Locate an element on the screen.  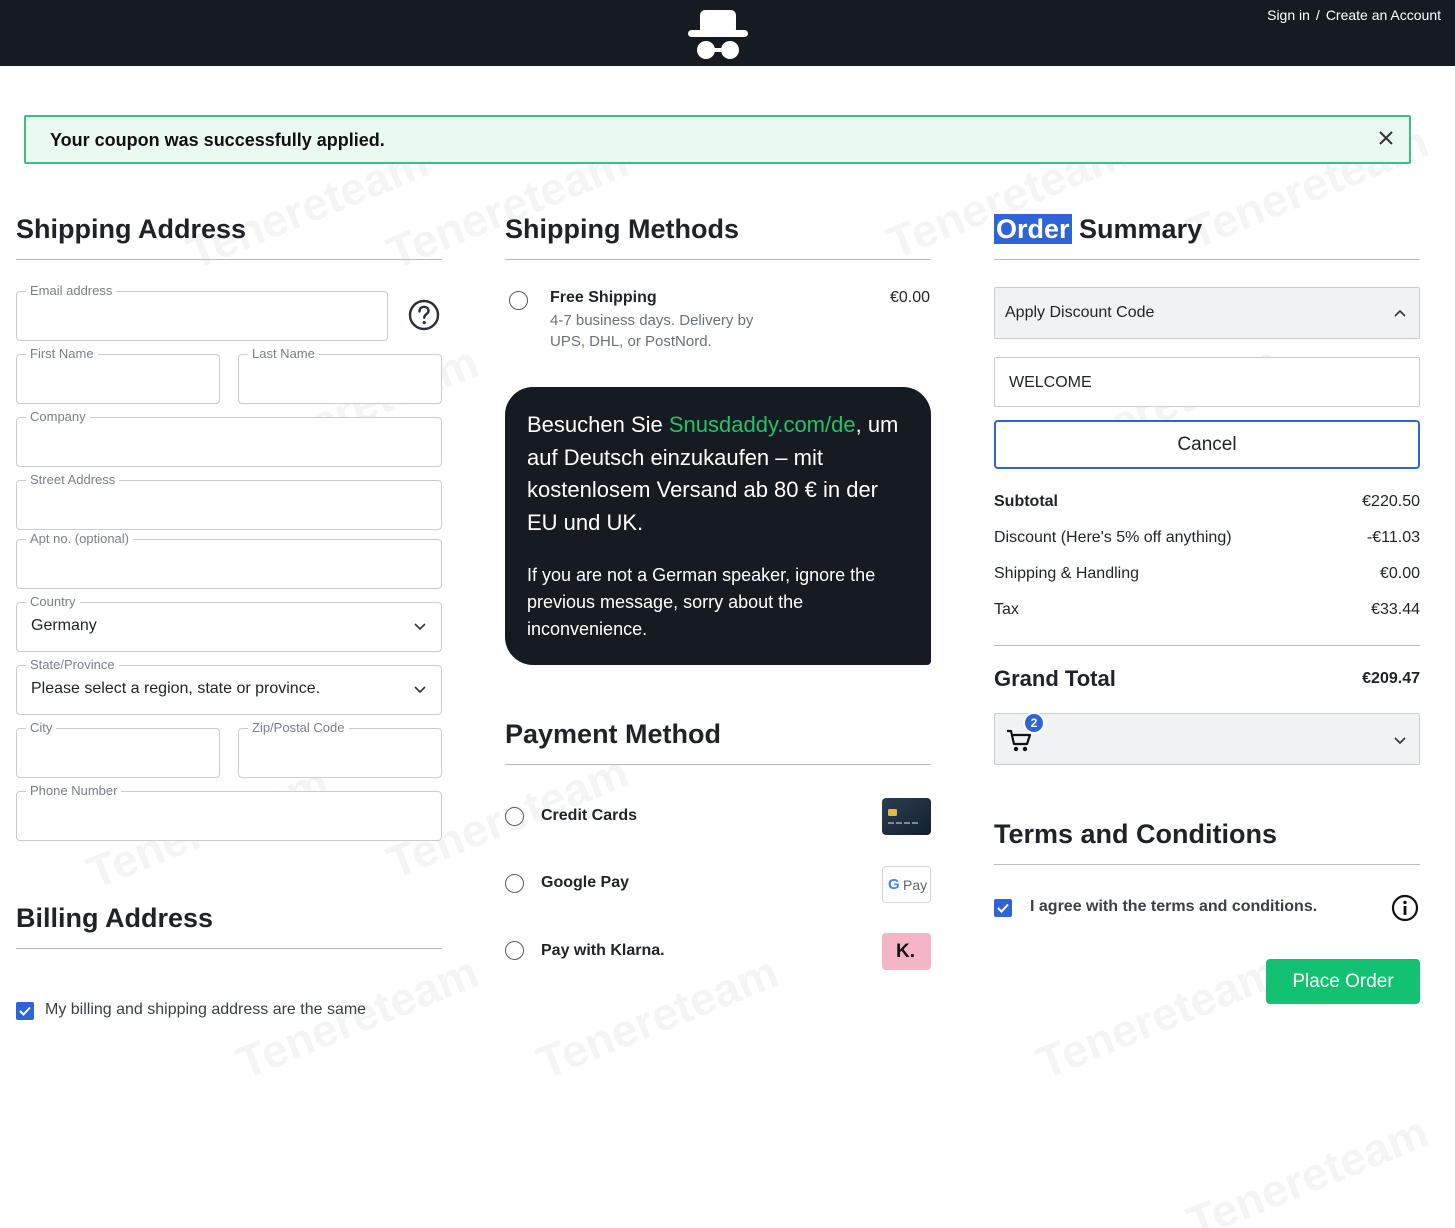
shipping-address-title: Shipping Address is located at coordinates (131, 229).